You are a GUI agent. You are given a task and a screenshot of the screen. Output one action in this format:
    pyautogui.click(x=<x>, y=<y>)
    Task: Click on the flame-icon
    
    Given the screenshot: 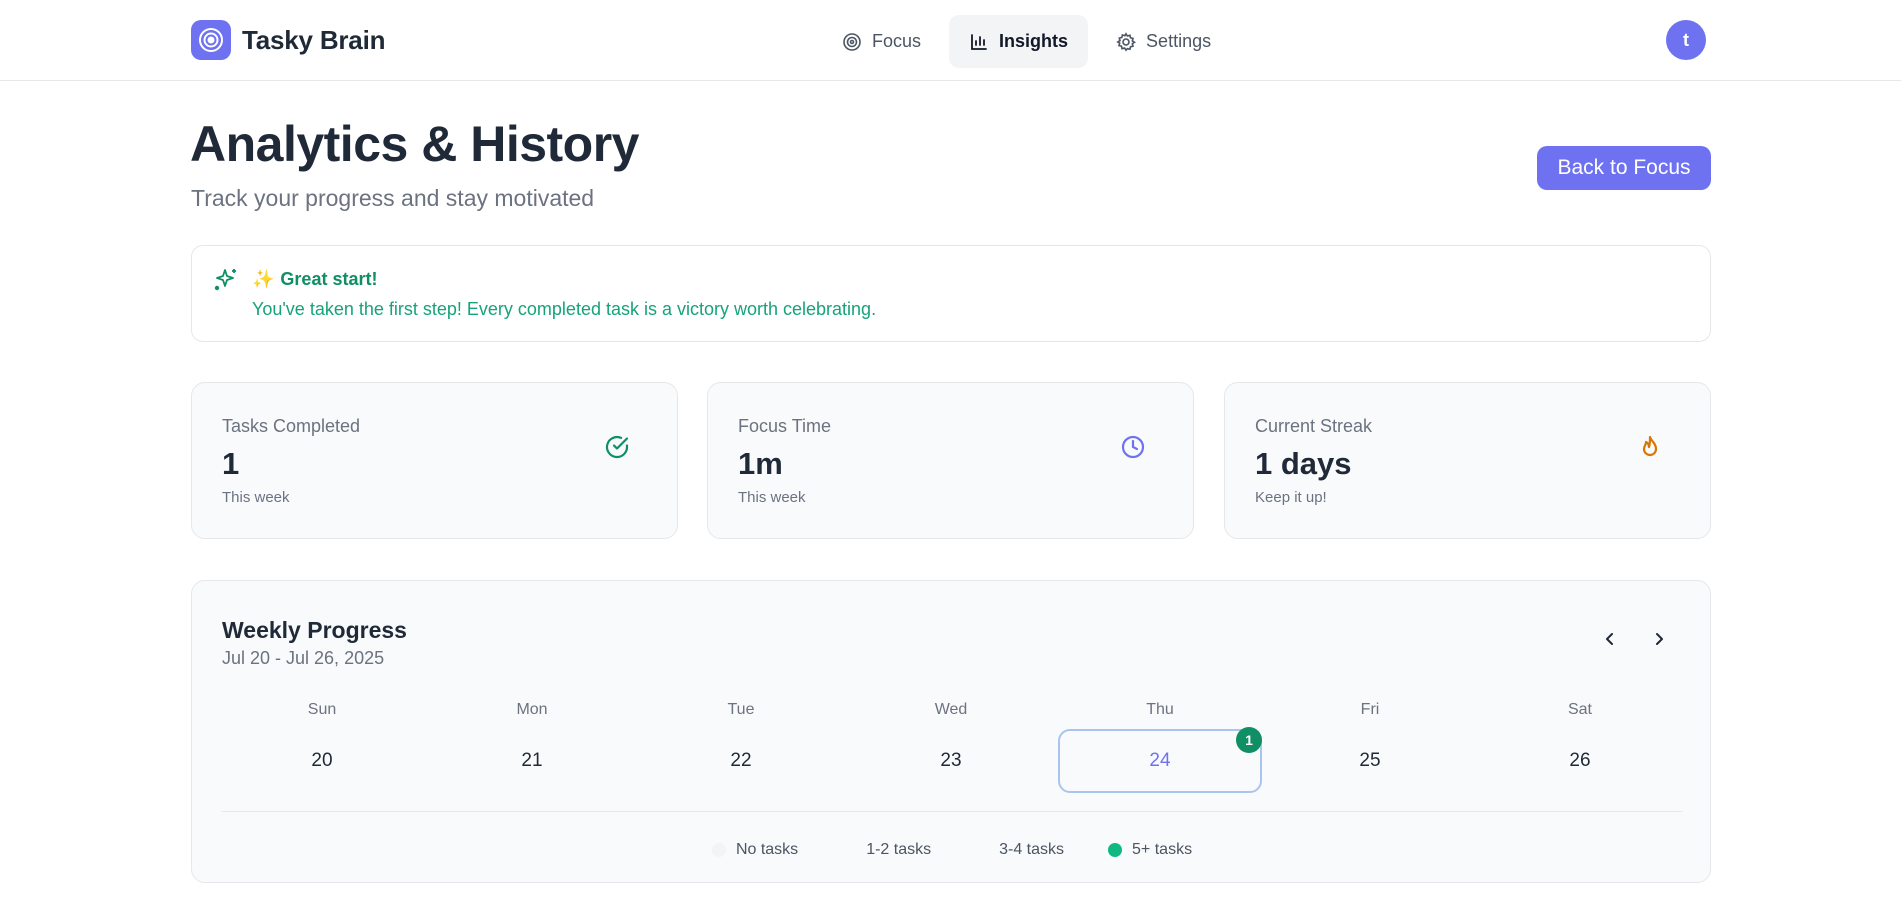 What is the action you would take?
    pyautogui.click(x=1650, y=446)
    